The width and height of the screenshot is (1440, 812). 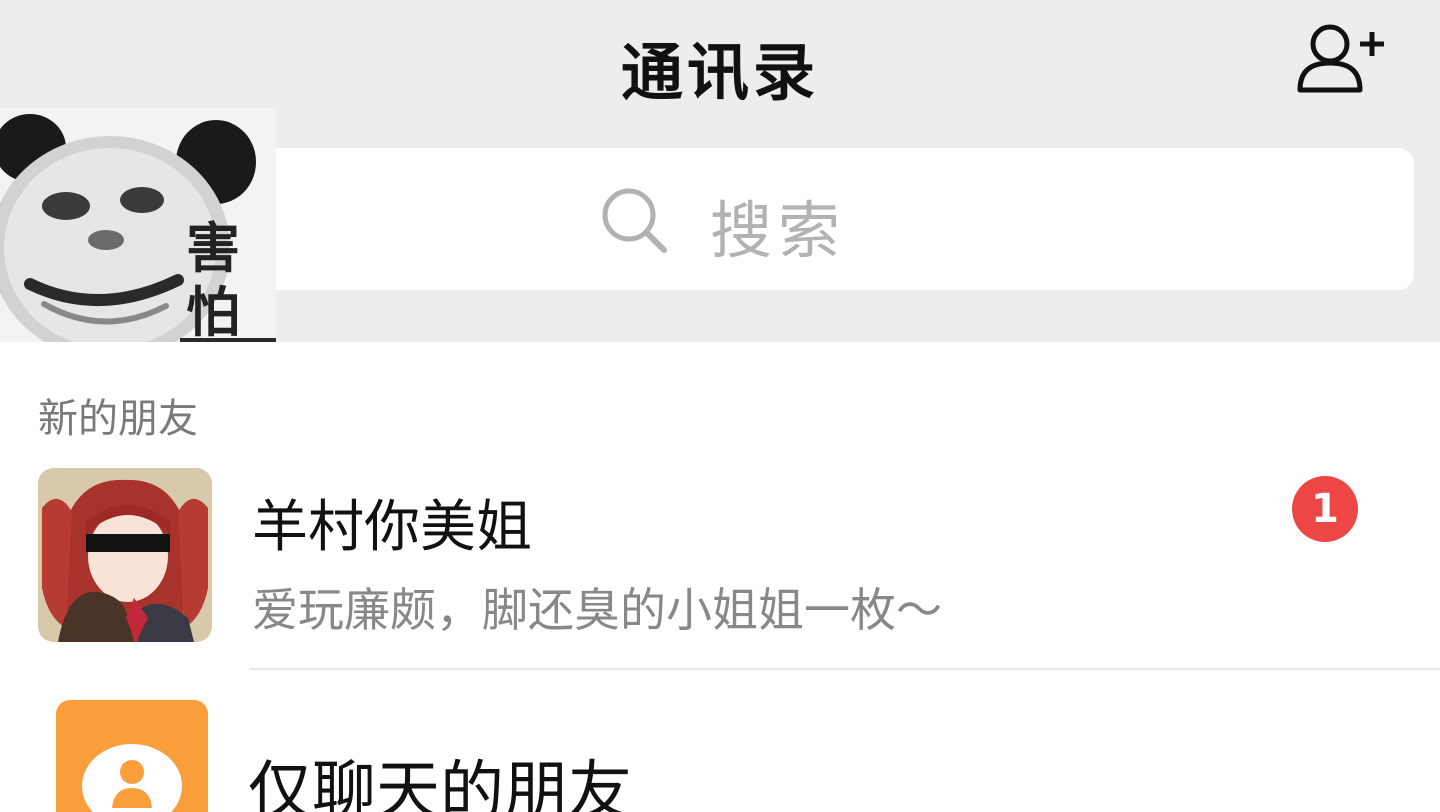 I want to click on avatar, so click(x=125, y=555).